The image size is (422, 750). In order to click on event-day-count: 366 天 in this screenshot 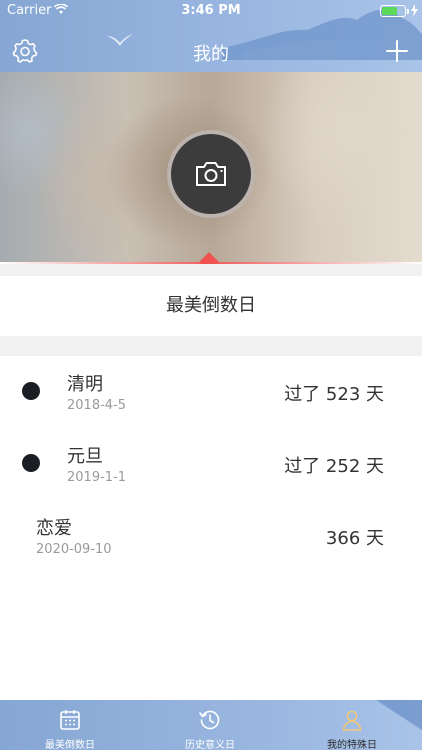, I will do `click(354, 538)`.